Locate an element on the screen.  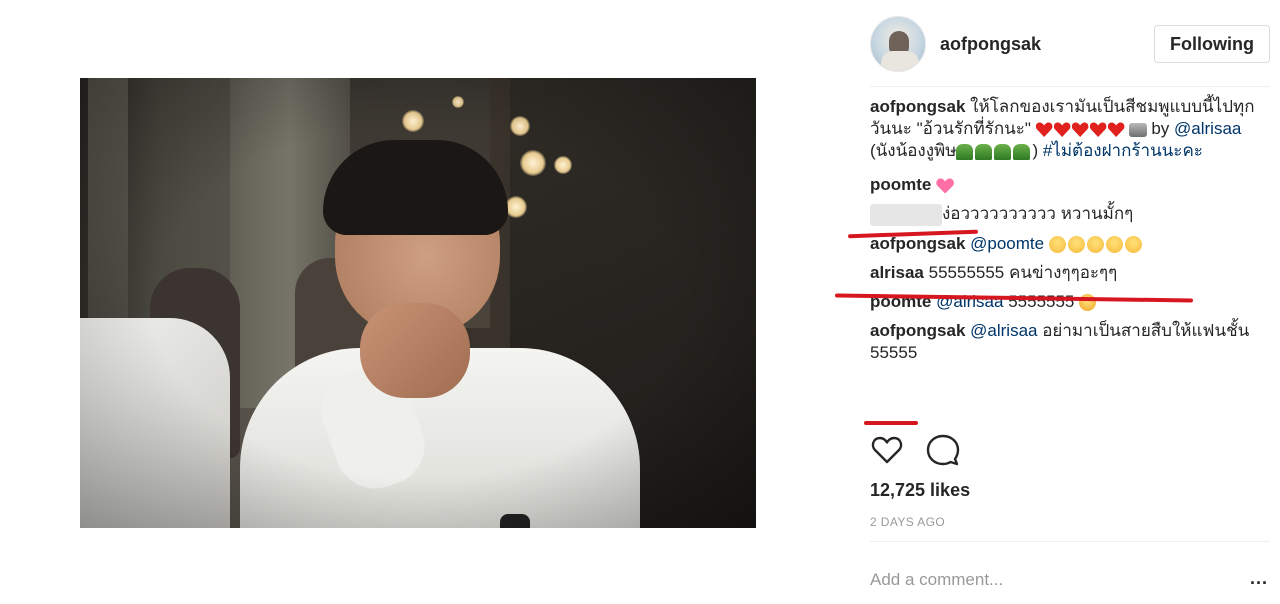
comment-text: 55555555 คนข่างๆๆอะๆๆ is located at coordinates (1023, 272).